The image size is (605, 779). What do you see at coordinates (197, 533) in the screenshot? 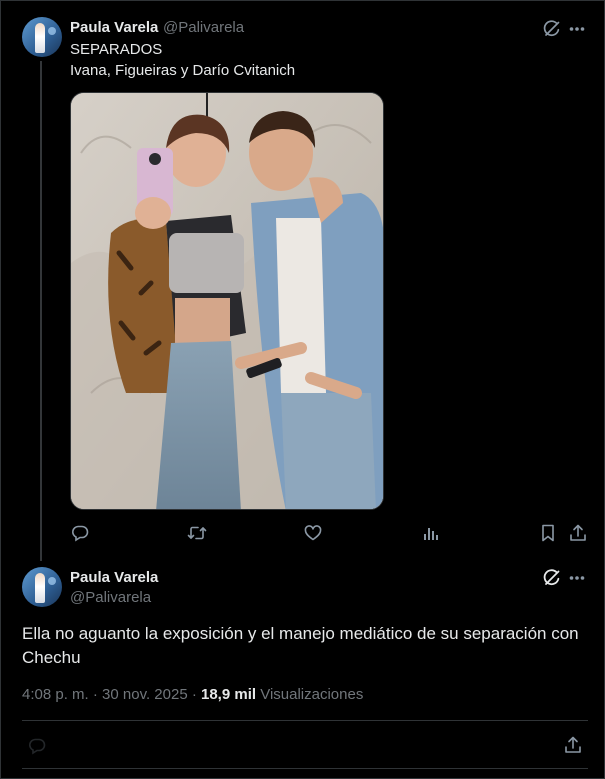
I see `retweet-icon` at bounding box center [197, 533].